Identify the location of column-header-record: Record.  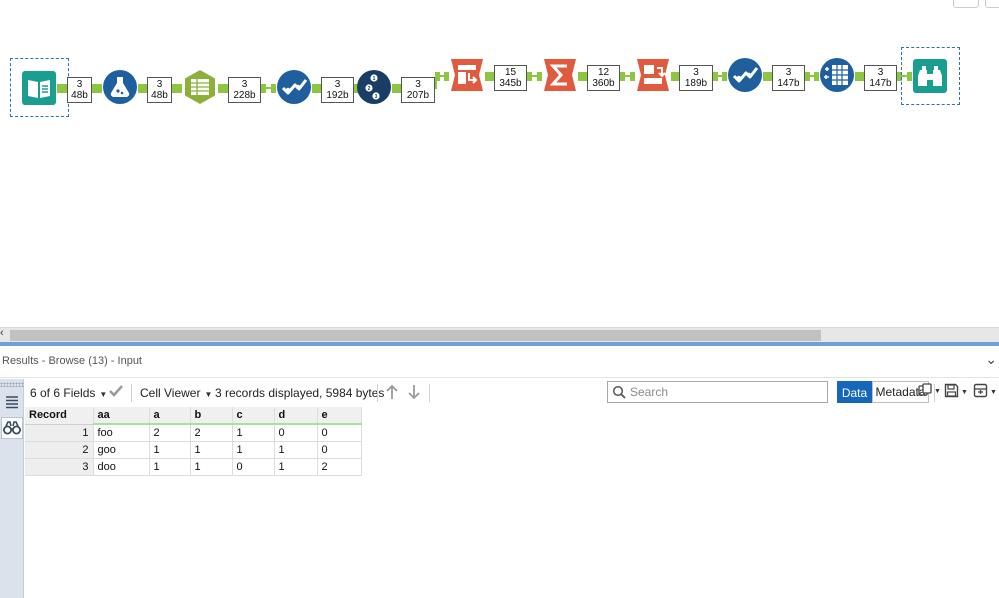
(59, 416).